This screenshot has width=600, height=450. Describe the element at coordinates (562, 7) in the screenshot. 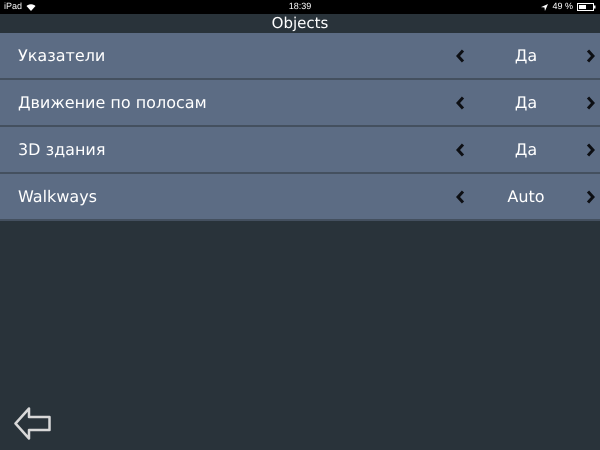

I see `battery-percent: 49 %` at that location.